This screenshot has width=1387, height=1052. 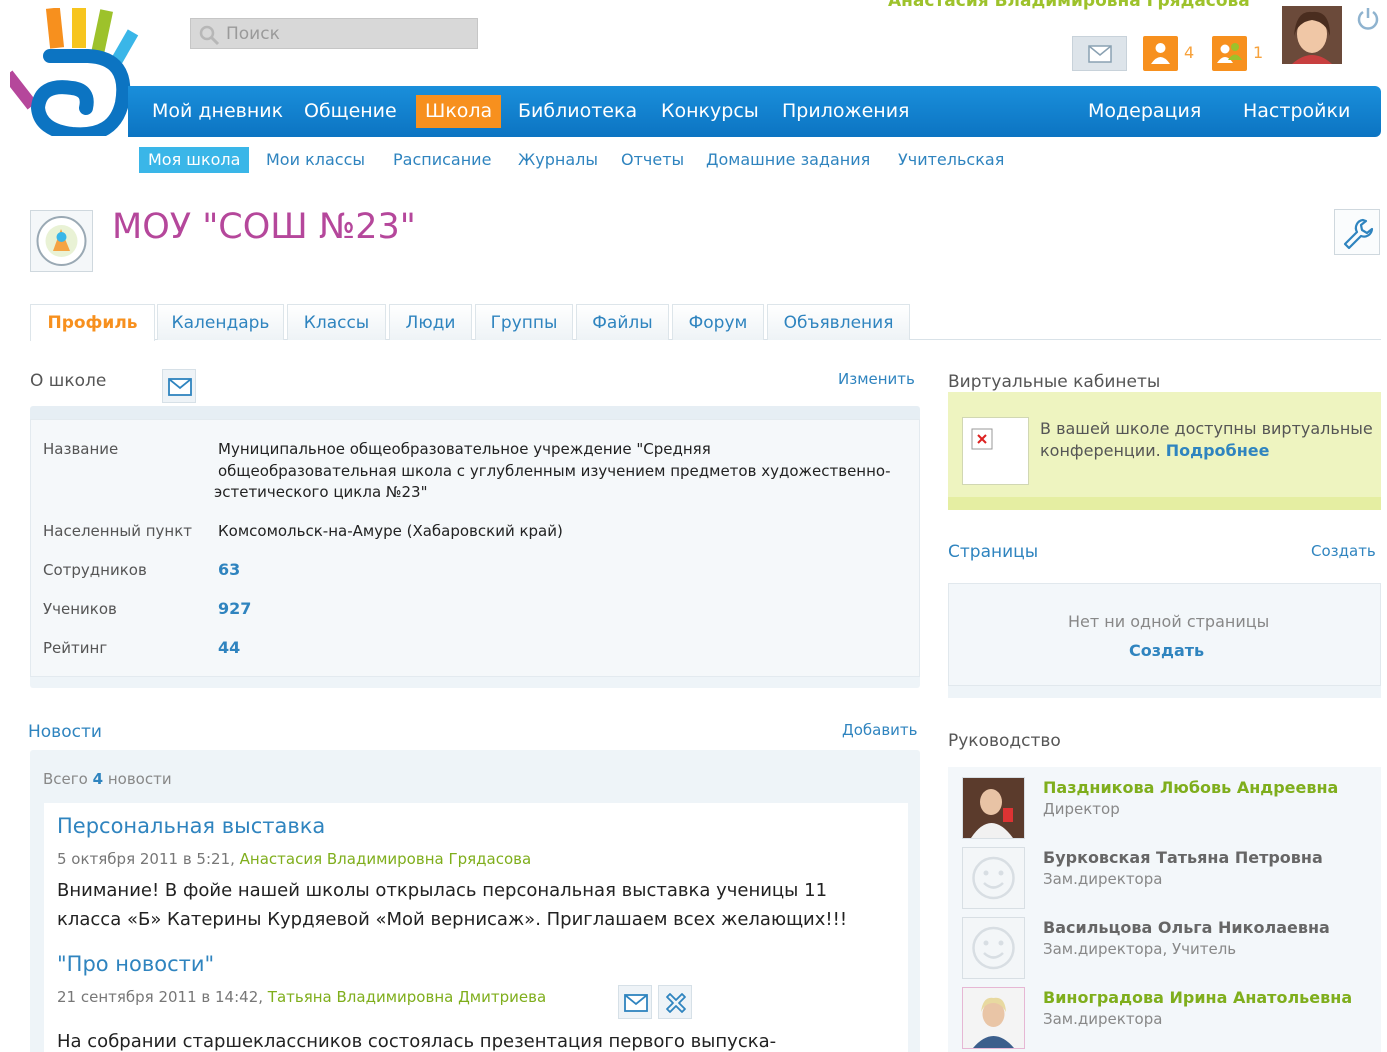 What do you see at coordinates (1343, 551) in the screenshot?
I see `create-page-link: Создать` at bounding box center [1343, 551].